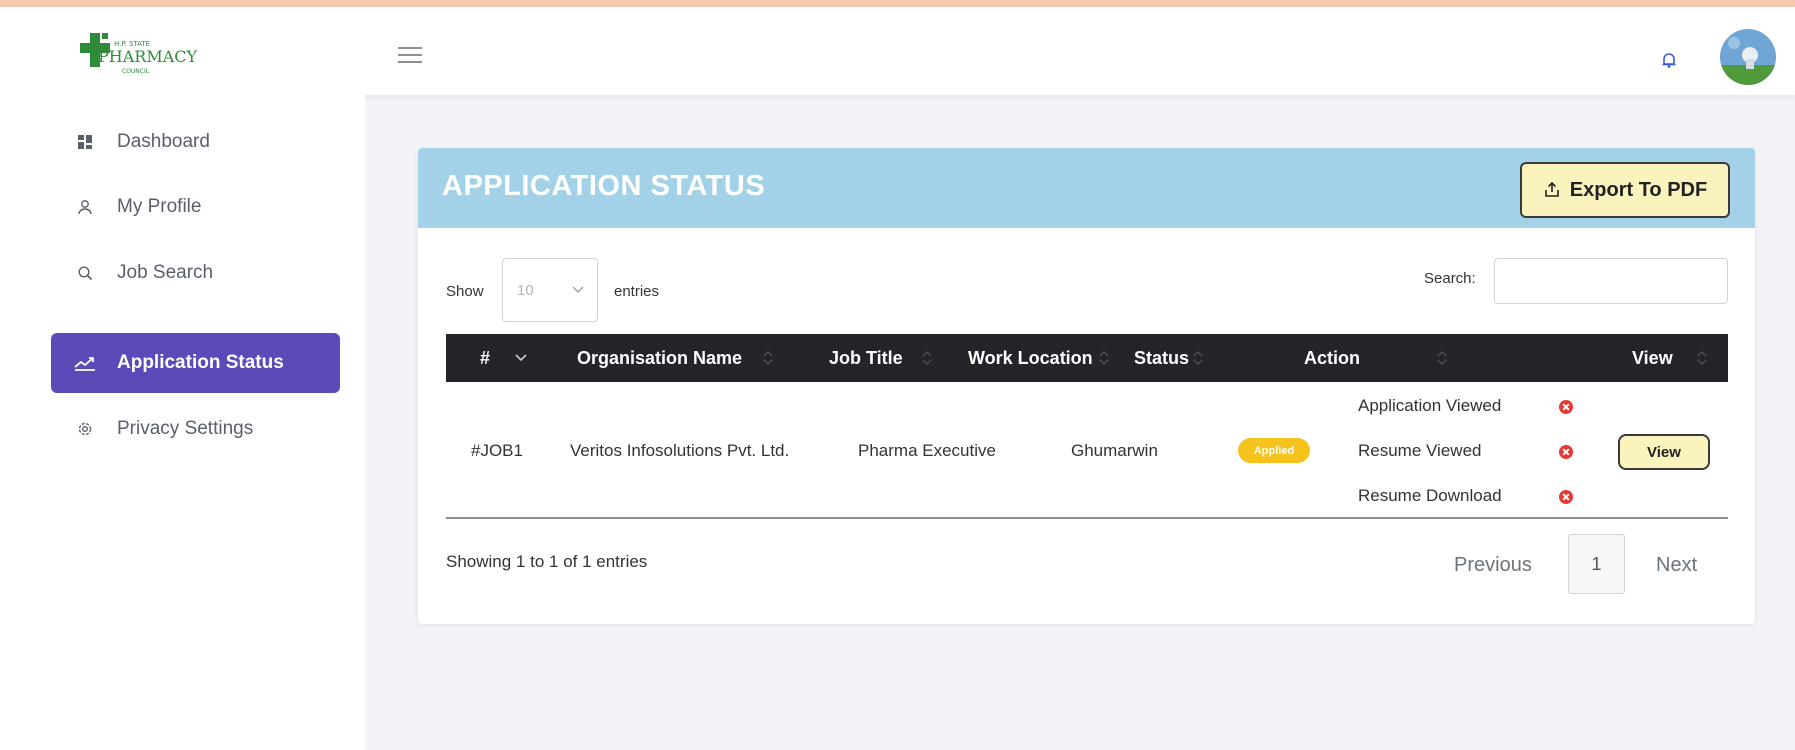 The width and height of the screenshot is (1795, 750). What do you see at coordinates (1030, 358) in the screenshot?
I see `column-header-work-location: Work Location` at bounding box center [1030, 358].